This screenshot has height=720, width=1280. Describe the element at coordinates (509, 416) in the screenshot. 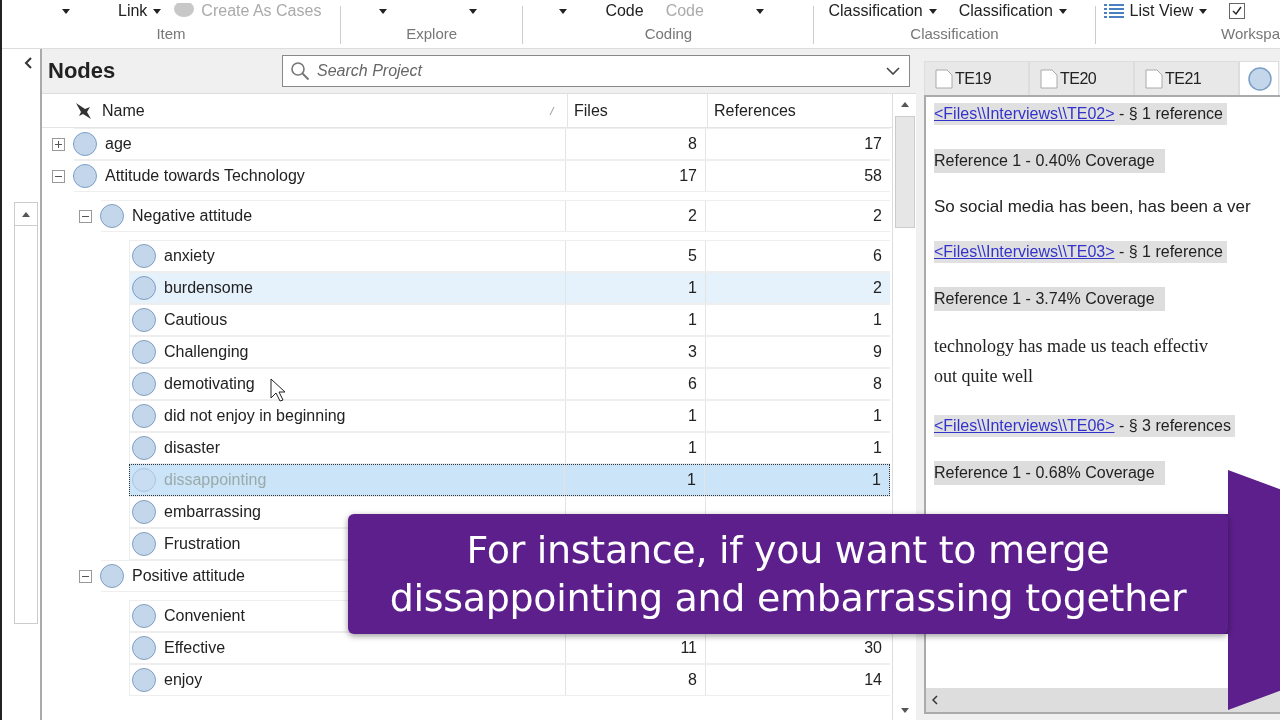

I see `tree-row: did not enjoy in beginning 1 1` at that location.